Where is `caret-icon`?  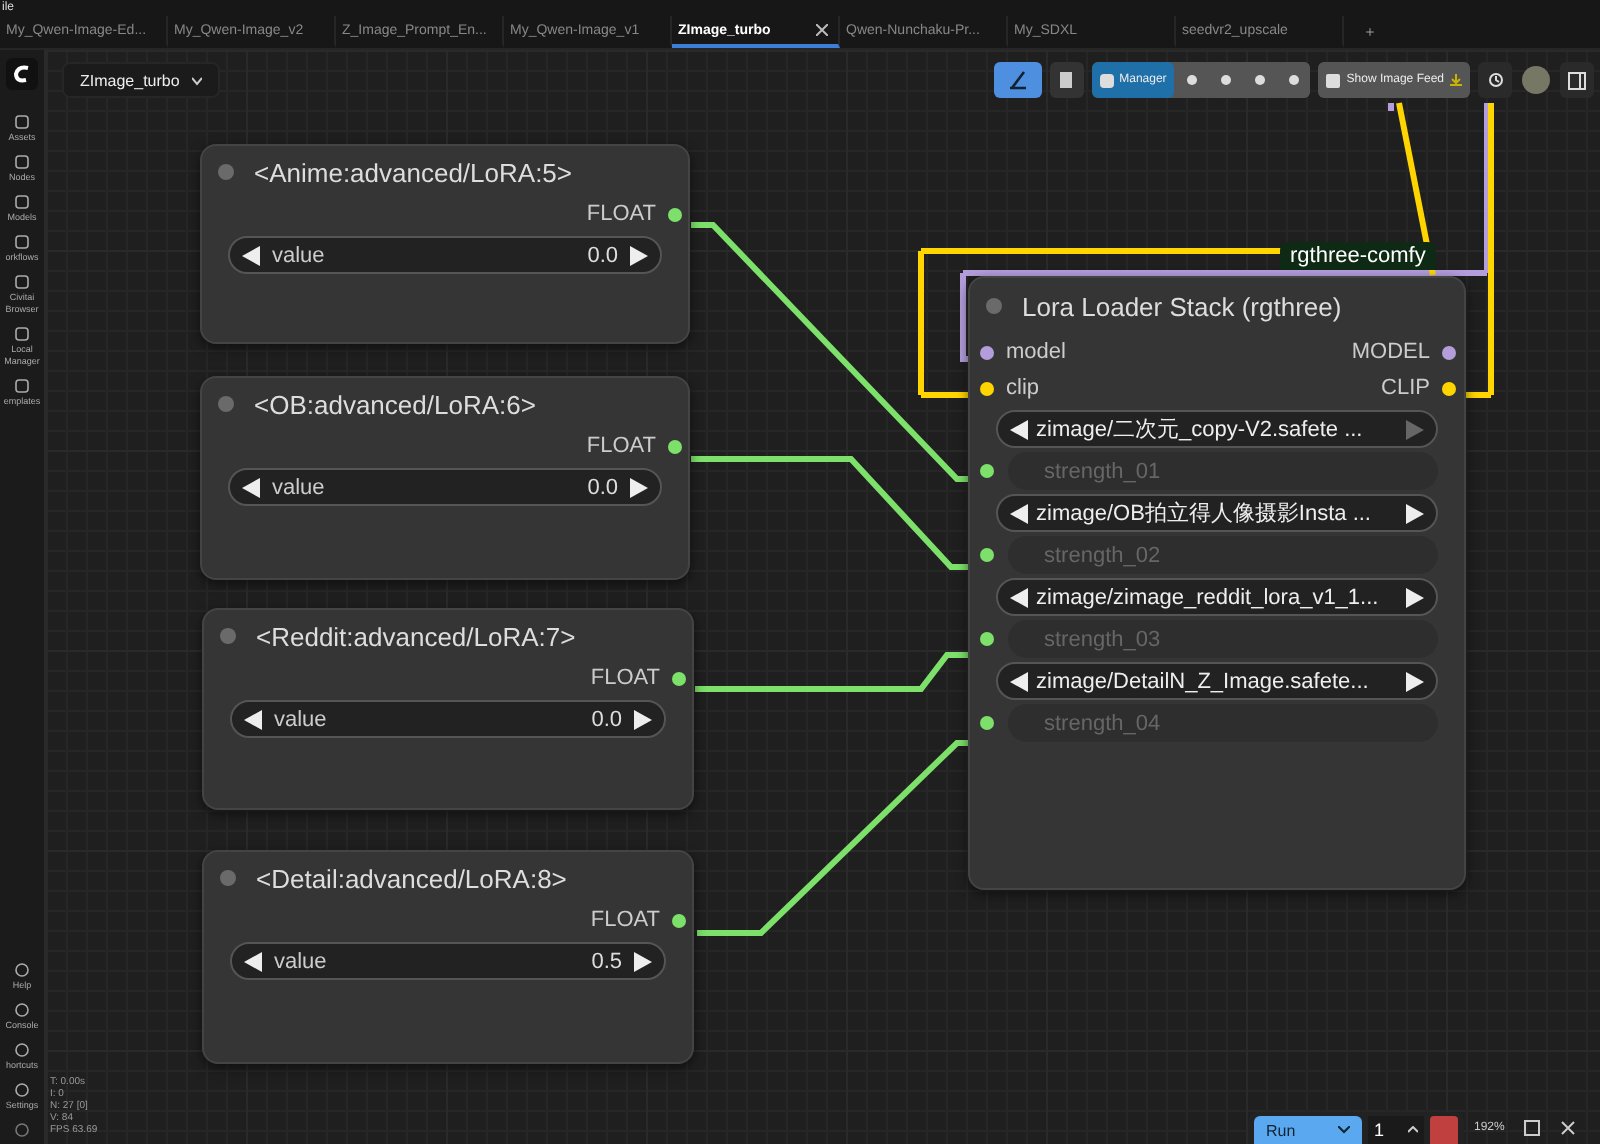 caret-icon is located at coordinates (1344, 1130).